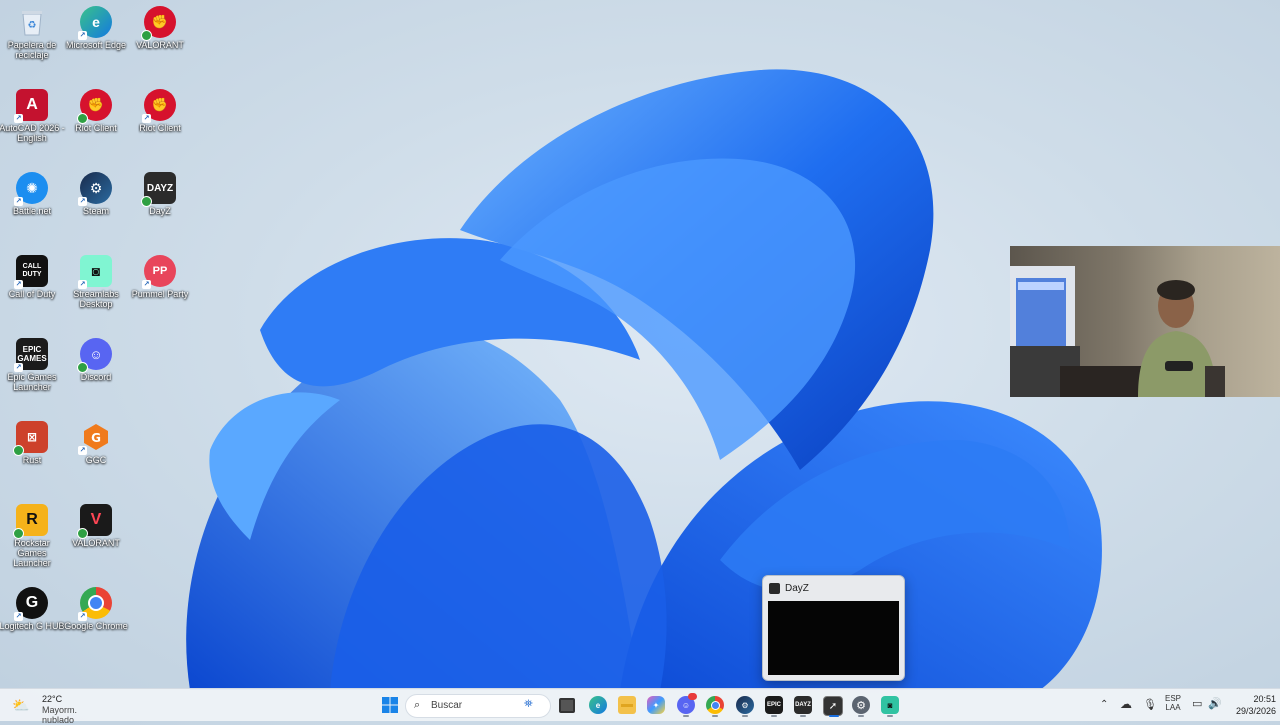 Image resolution: width=1280 pixels, height=725 pixels. What do you see at coordinates (32, 133) in the screenshot?
I see `desktop-icon-label: AutoCAD 2026 - English` at bounding box center [32, 133].